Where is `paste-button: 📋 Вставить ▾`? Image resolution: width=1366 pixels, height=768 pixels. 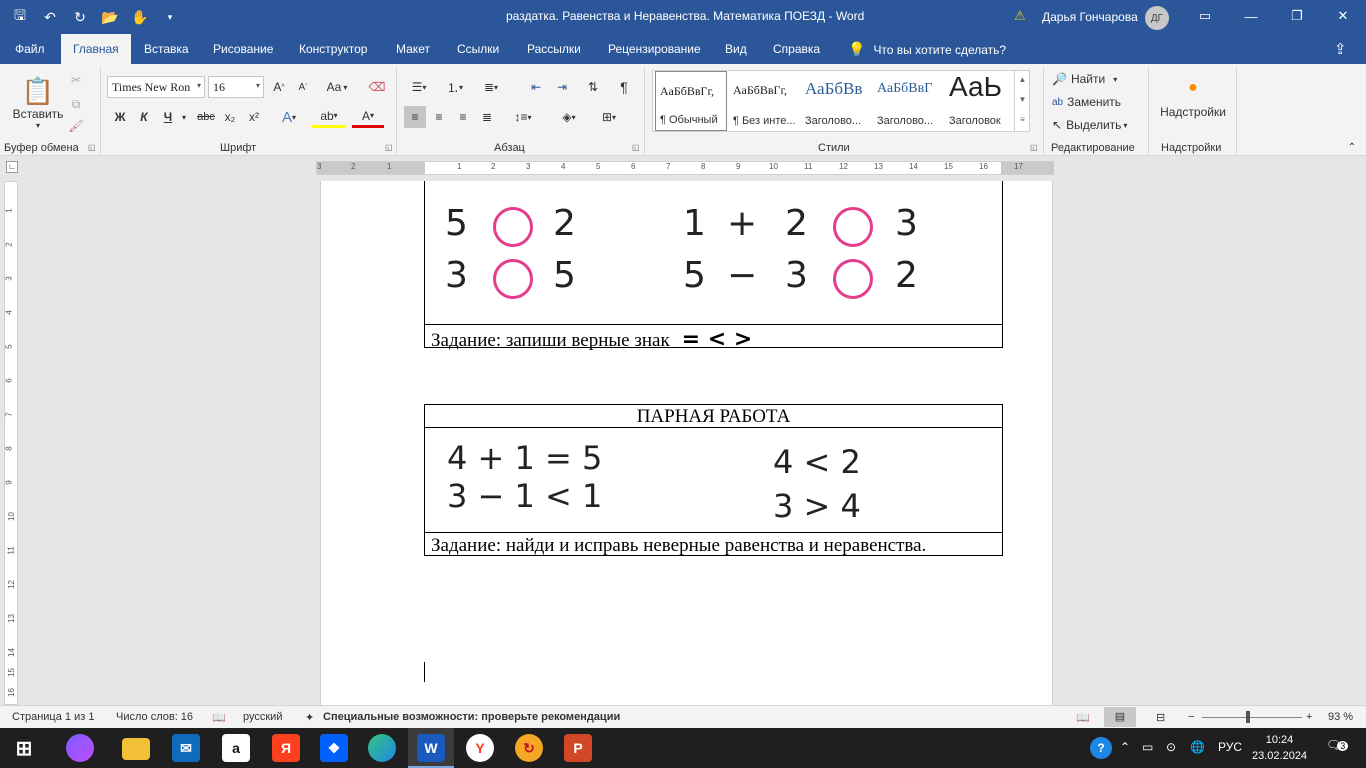
paste-button: 📋 Вставить ▾ is located at coordinates (38, 103).